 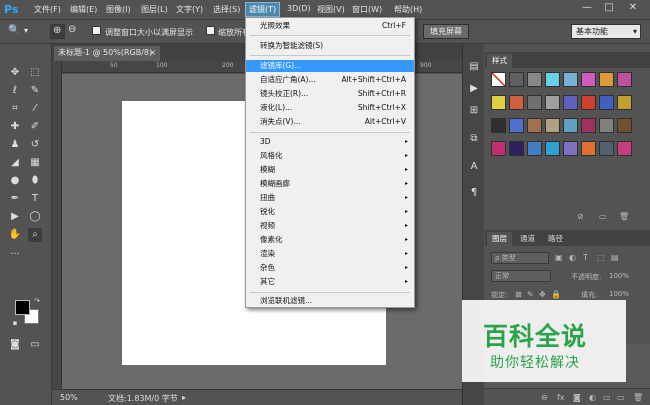 What do you see at coordinates (35, 145) in the screenshot?
I see `history-brush-icon: ↺` at bounding box center [35, 145].